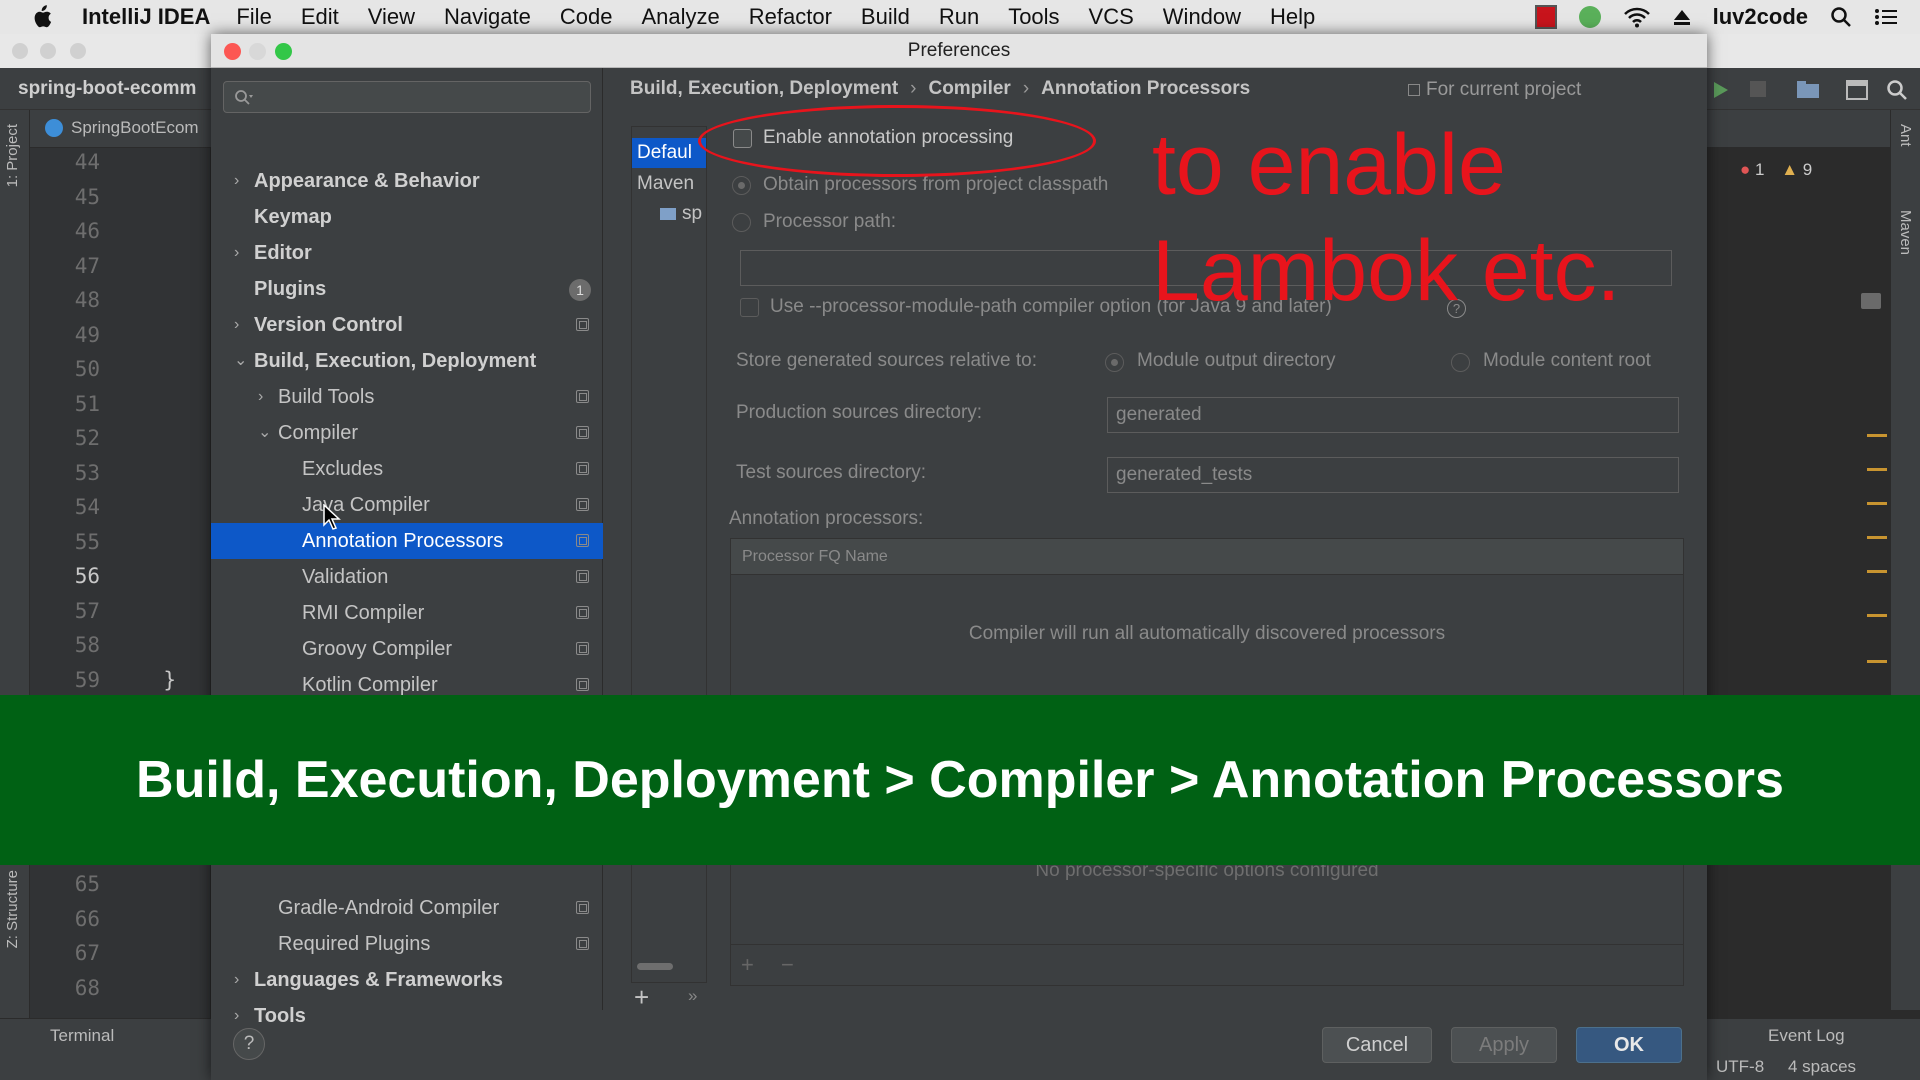 The image size is (1920, 1080). Describe the element at coordinates (87, 300) in the screenshot. I see `line-number: 48` at that location.